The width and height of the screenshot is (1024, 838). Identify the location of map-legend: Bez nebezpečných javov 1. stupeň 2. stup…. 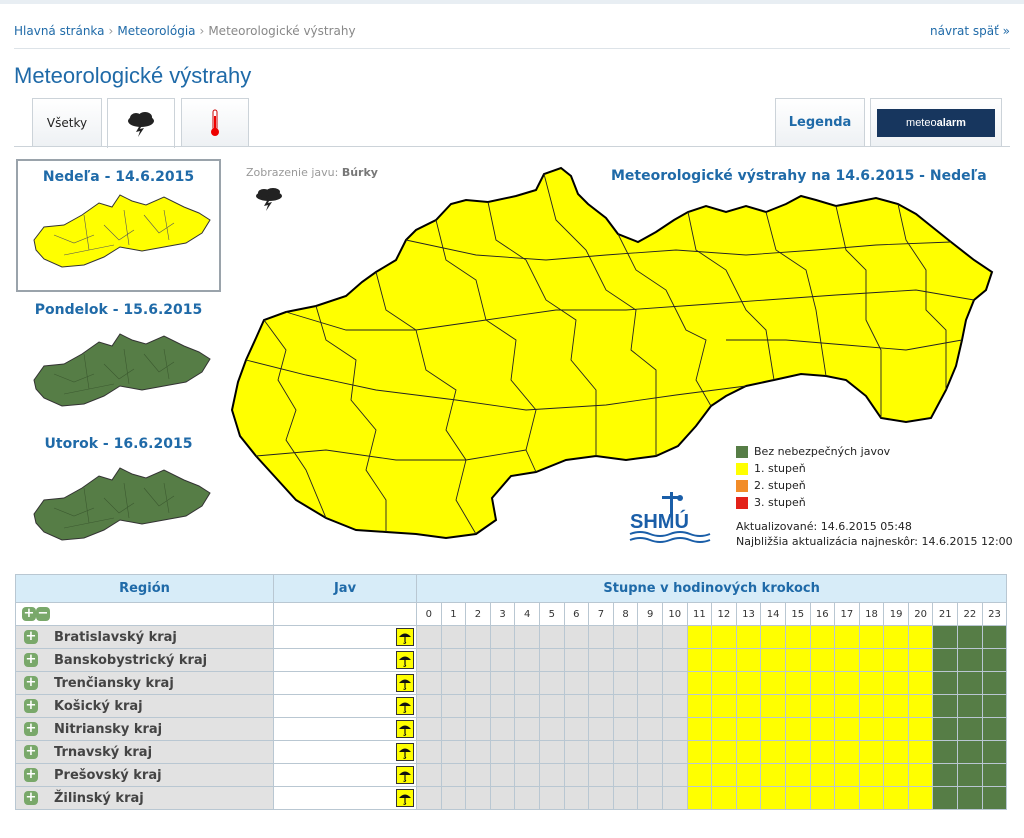
(813, 477).